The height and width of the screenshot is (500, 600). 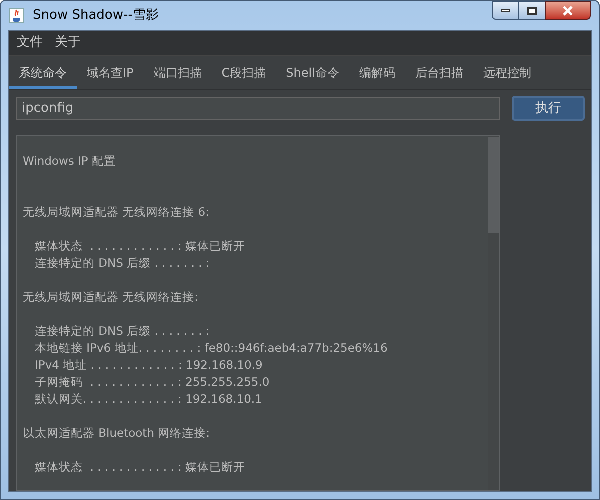 What do you see at coordinates (244, 72) in the screenshot?
I see `tab: C段扫描` at bounding box center [244, 72].